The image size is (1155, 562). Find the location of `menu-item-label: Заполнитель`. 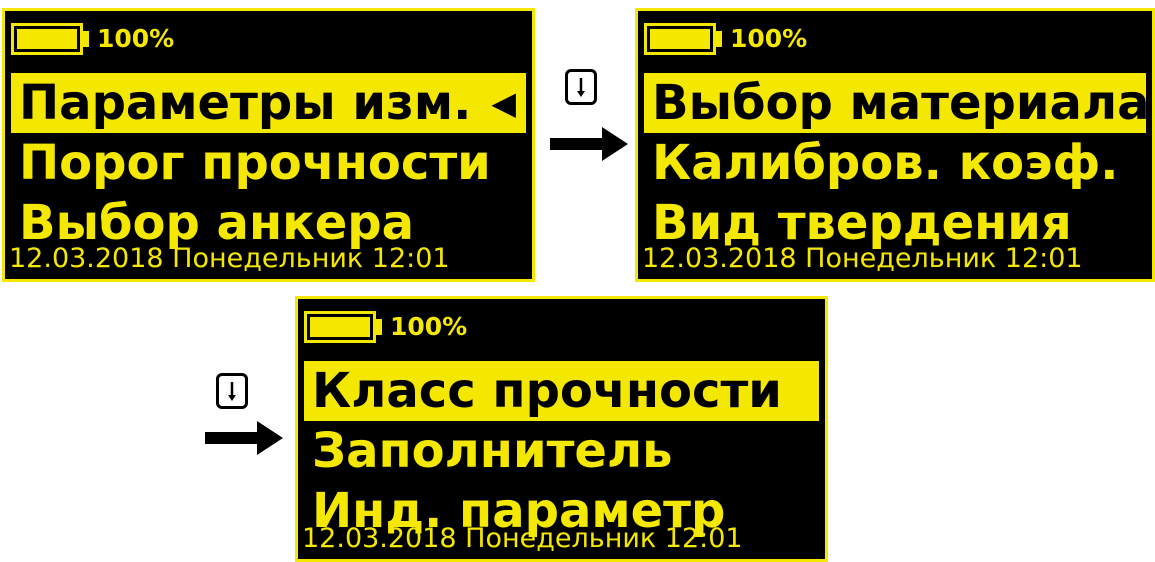

menu-item-label: Заполнитель is located at coordinates (492, 451).